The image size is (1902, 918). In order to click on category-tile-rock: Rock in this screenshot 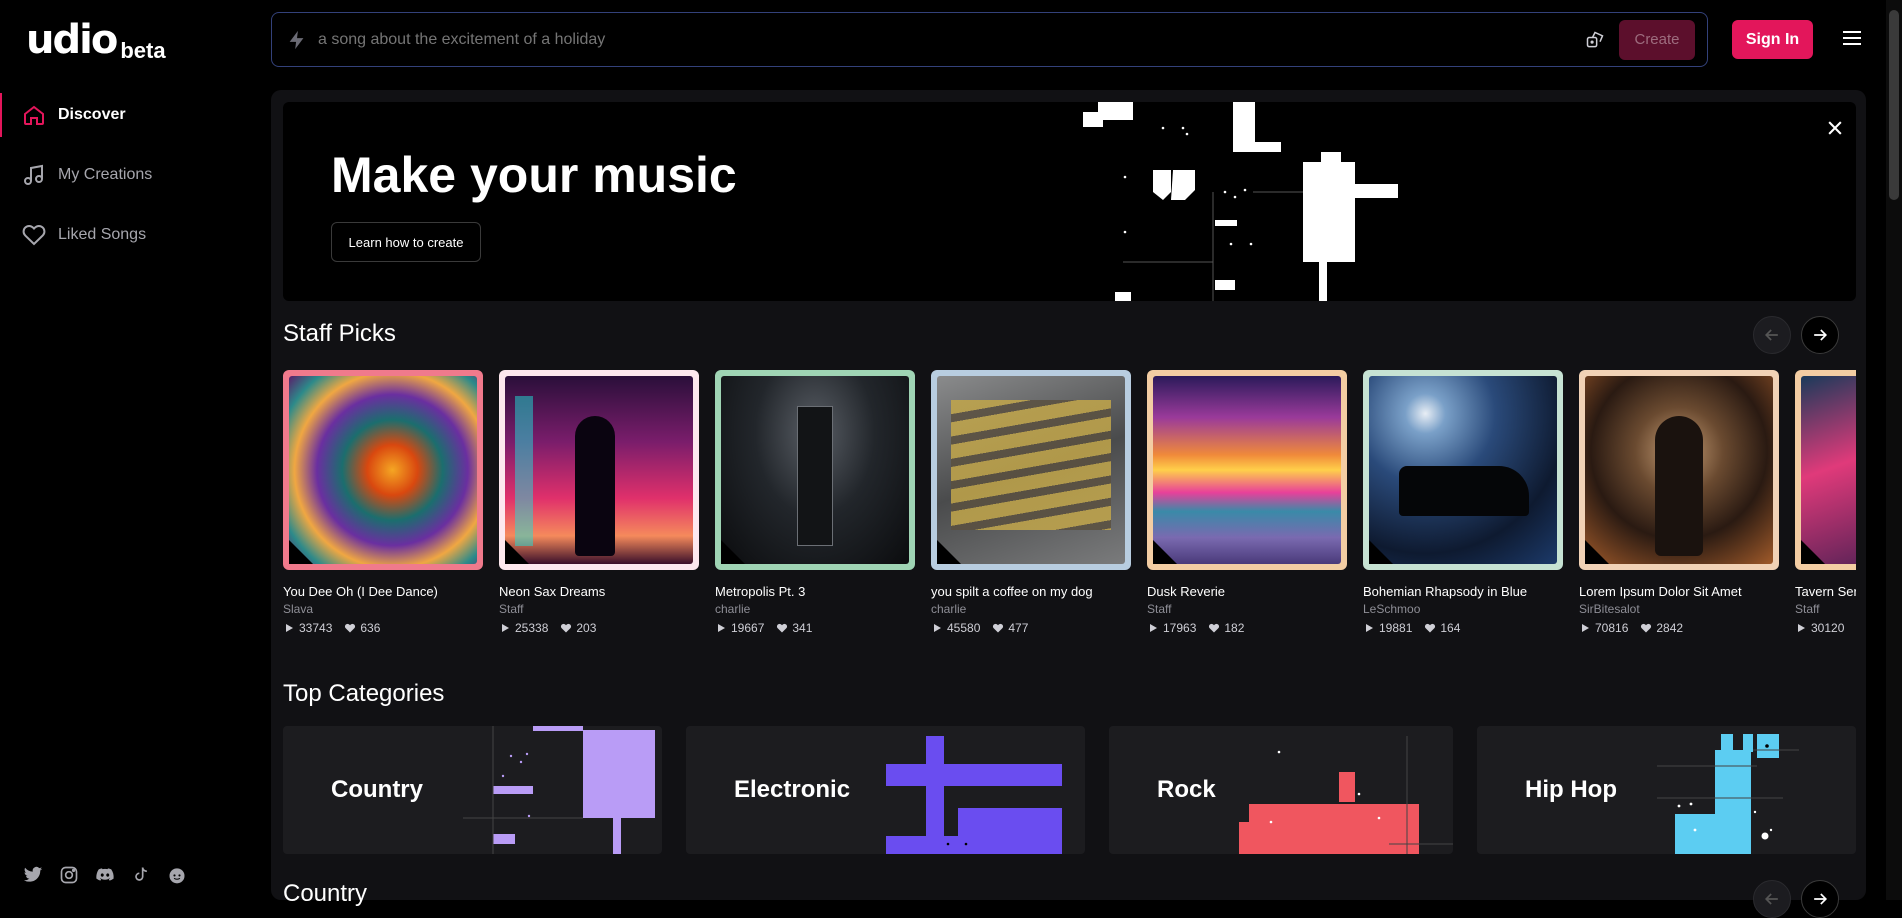, I will do `click(1281, 790)`.